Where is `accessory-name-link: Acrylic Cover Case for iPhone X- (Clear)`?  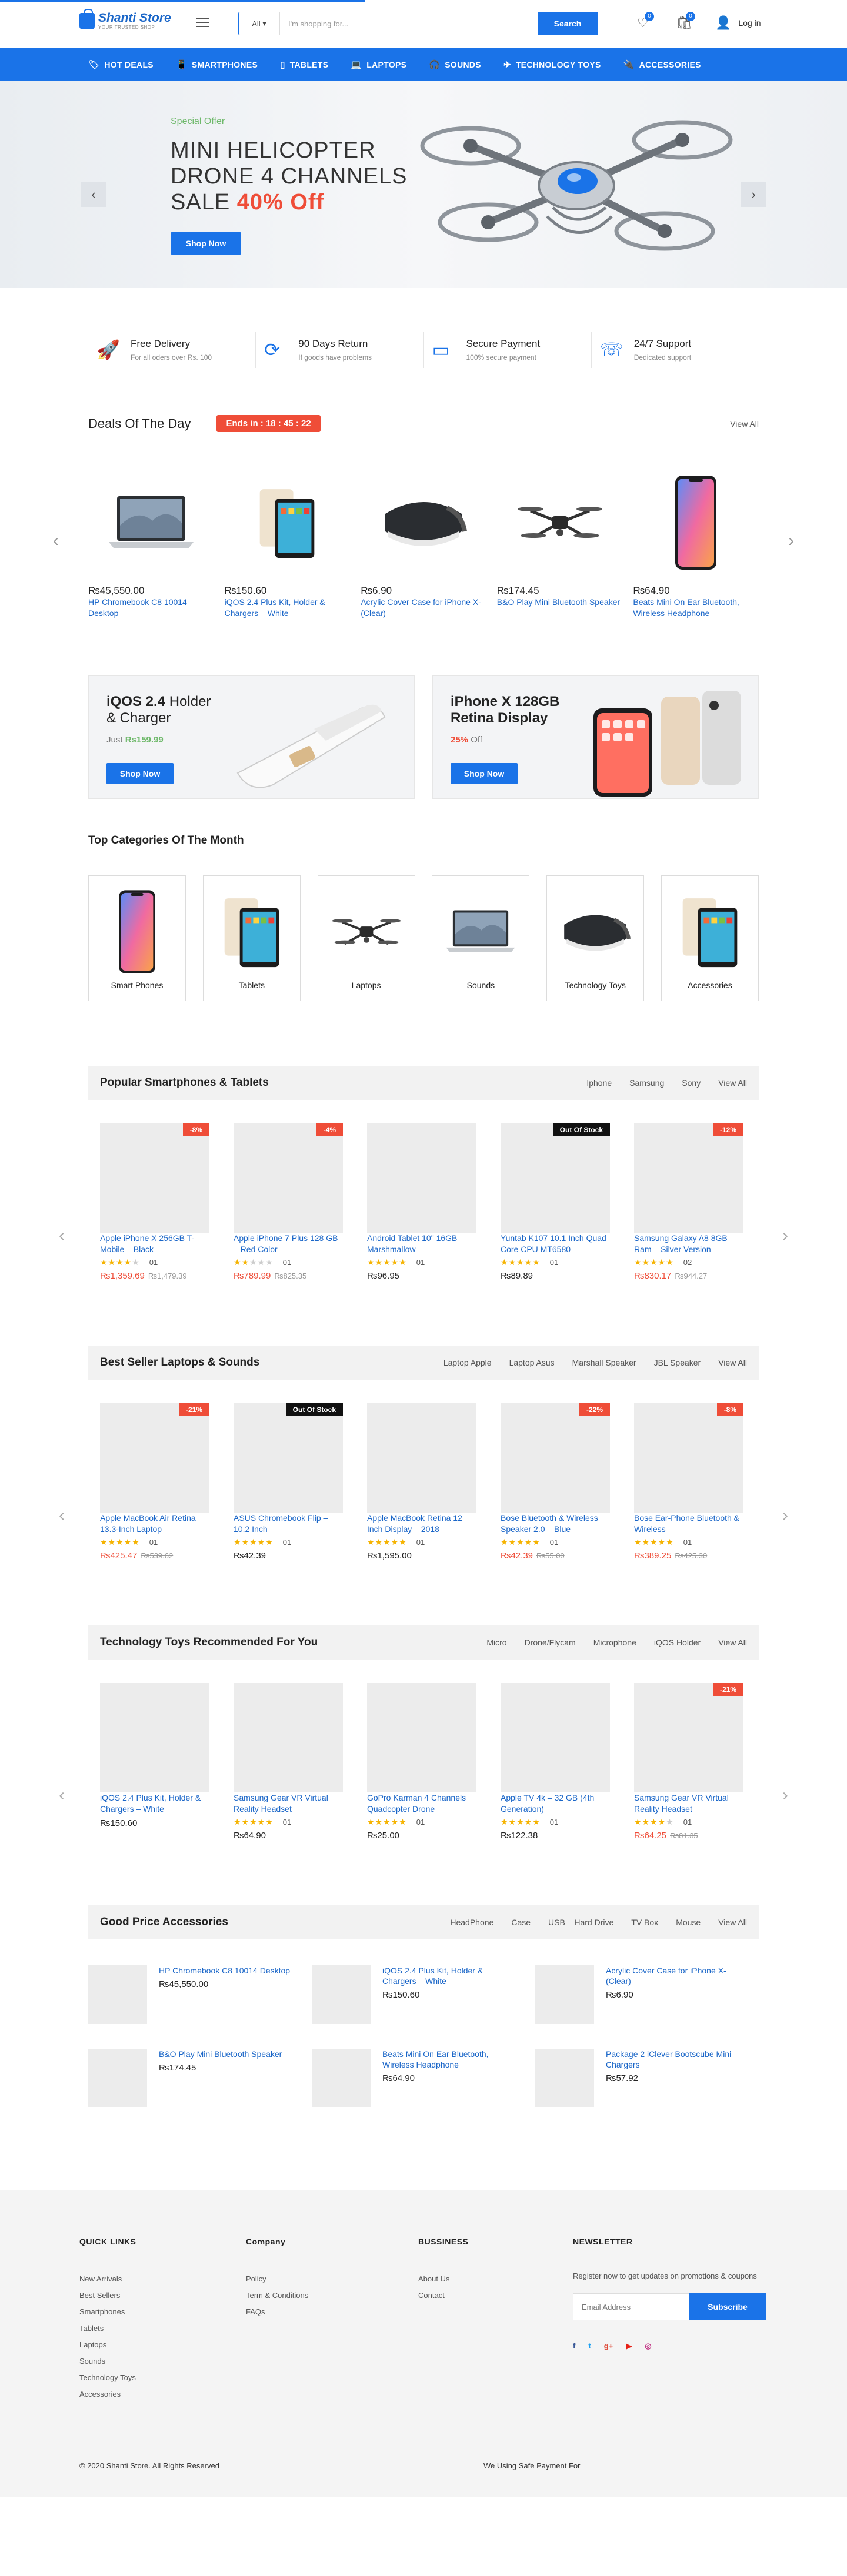
accessory-name-link: Acrylic Cover Case for iPhone X- (Clear) is located at coordinates (673, 1975).